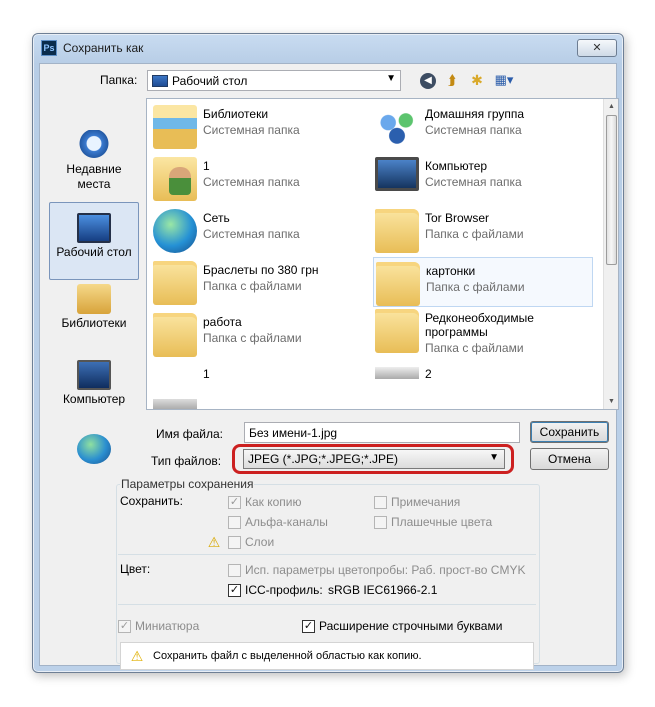  Describe the element at coordinates (261, 385) in the screenshot. I see `list-item: 1` at that location.